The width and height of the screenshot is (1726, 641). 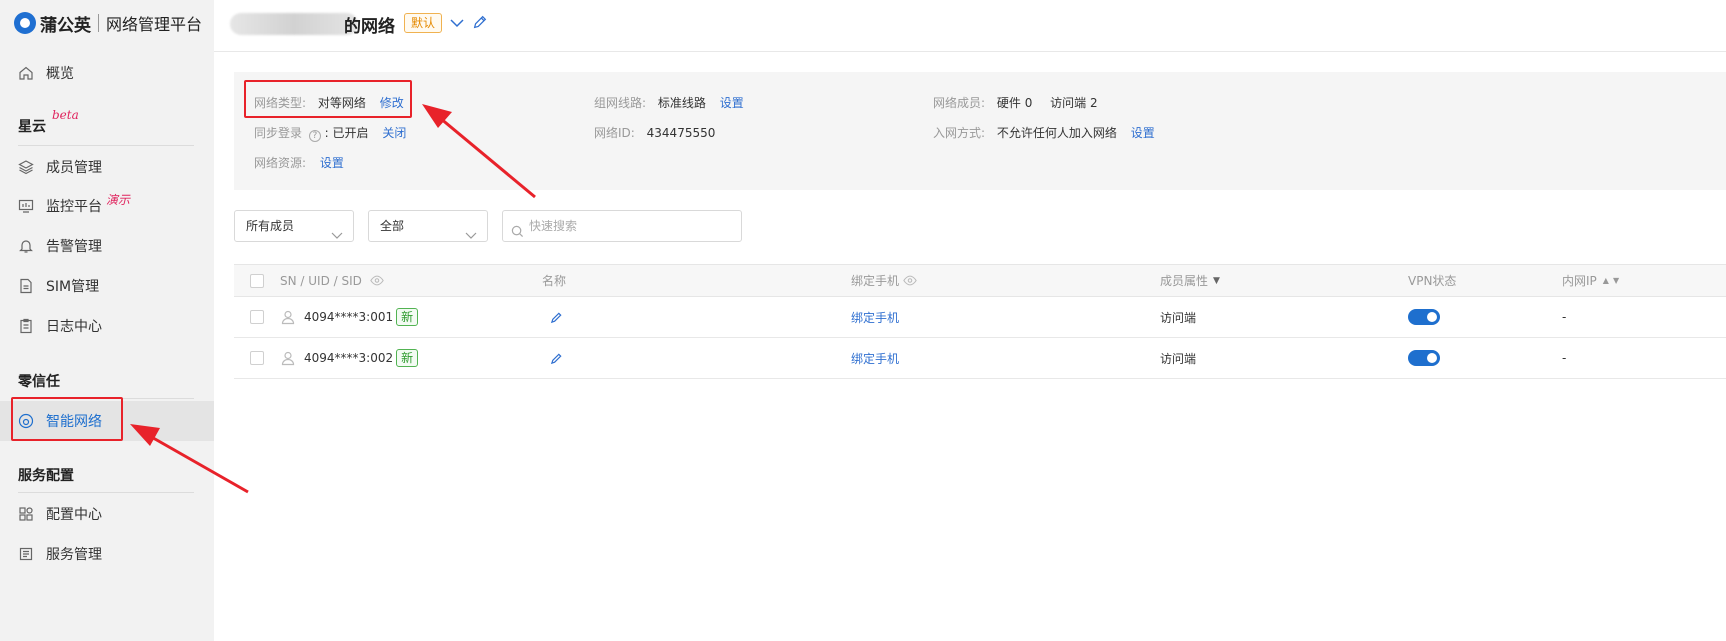 I want to click on sidebar-item-member-management: 成员管理, so click(x=107, y=167).